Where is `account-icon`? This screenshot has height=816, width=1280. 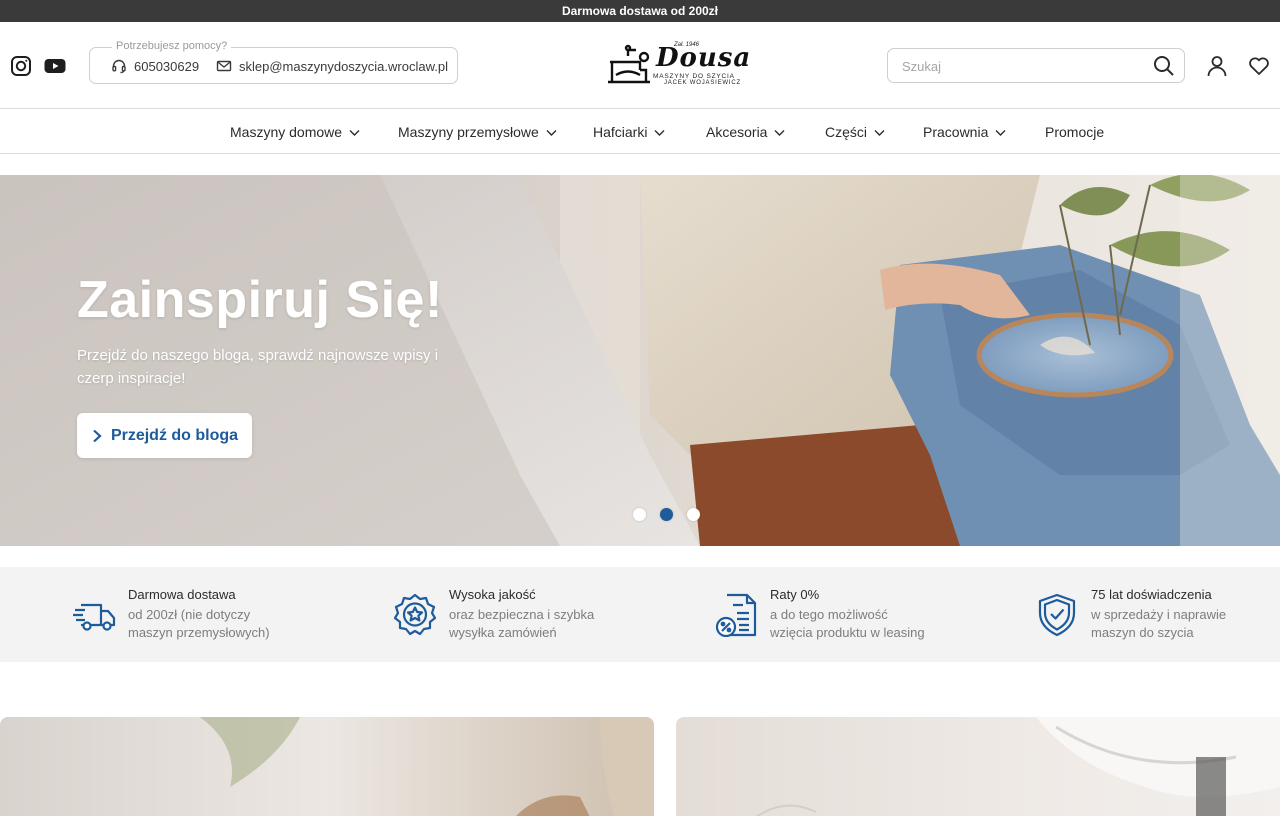 account-icon is located at coordinates (1217, 66).